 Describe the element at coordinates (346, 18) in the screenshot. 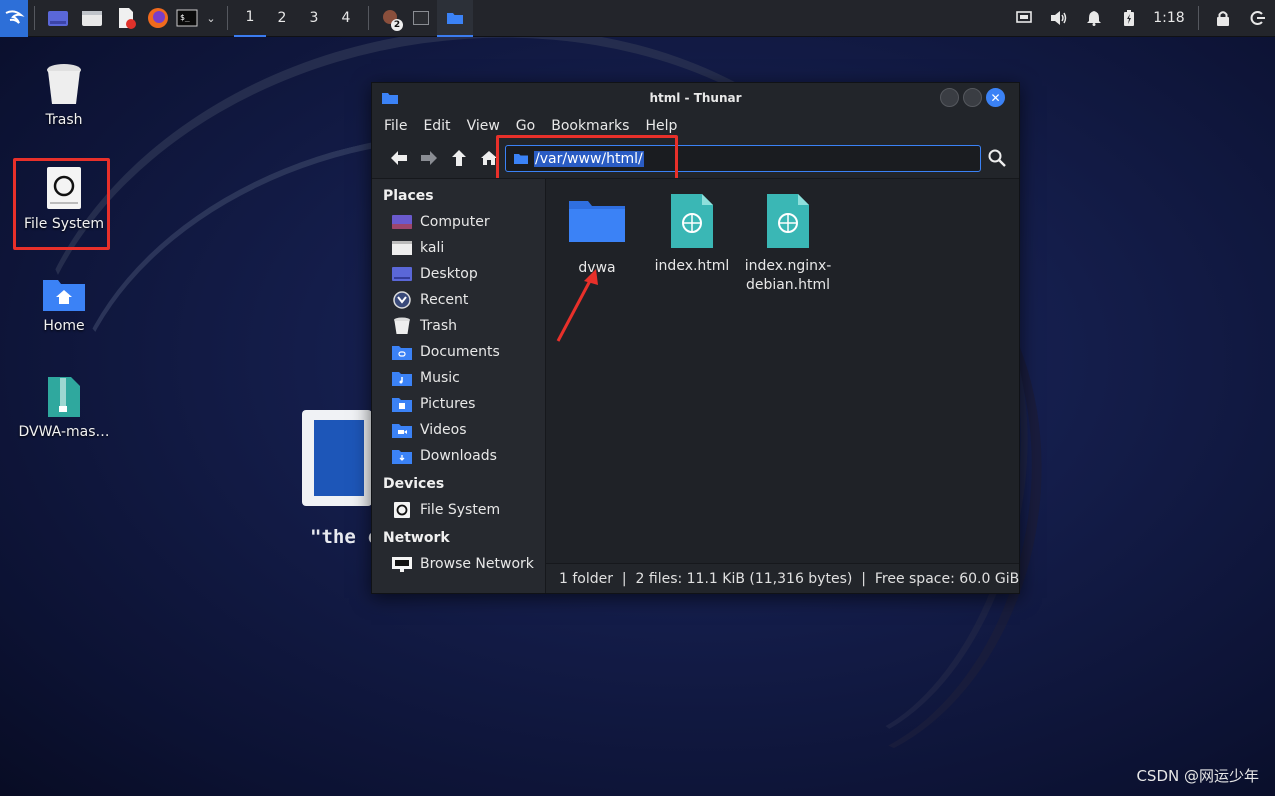

I see `workspace-4: 4` at that location.